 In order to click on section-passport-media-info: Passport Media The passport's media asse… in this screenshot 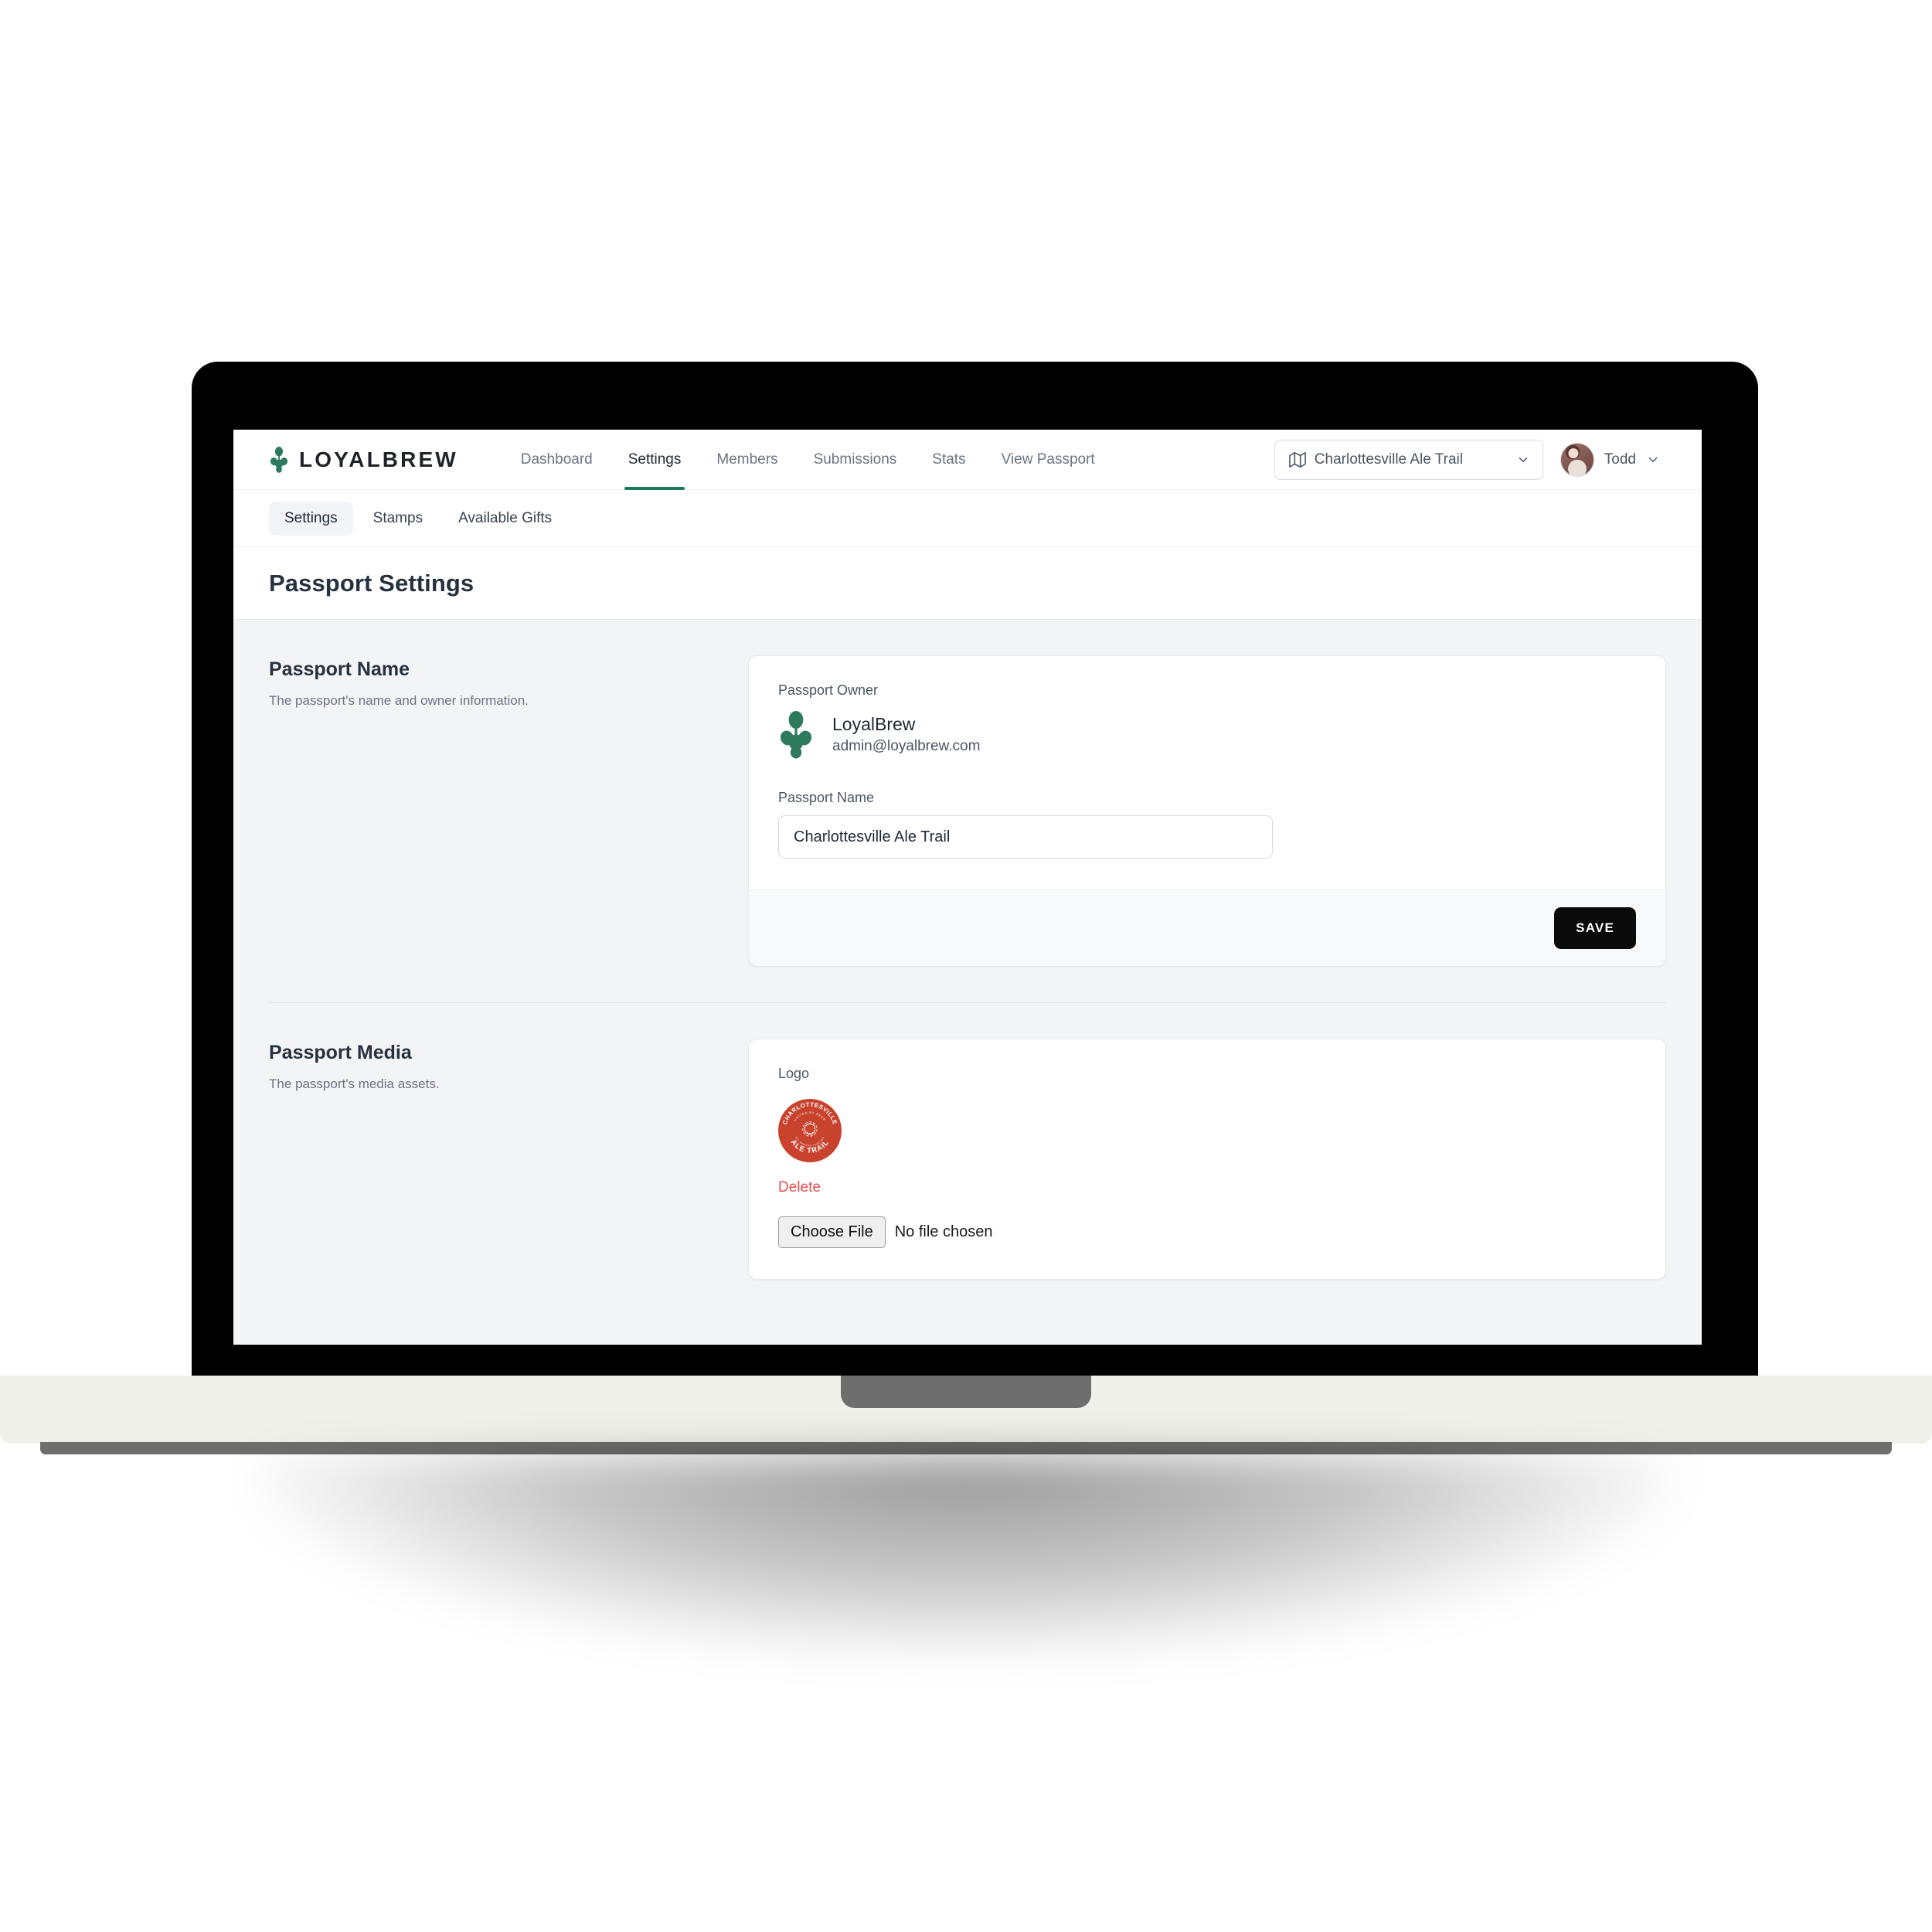, I will do `click(509, 1066)`.